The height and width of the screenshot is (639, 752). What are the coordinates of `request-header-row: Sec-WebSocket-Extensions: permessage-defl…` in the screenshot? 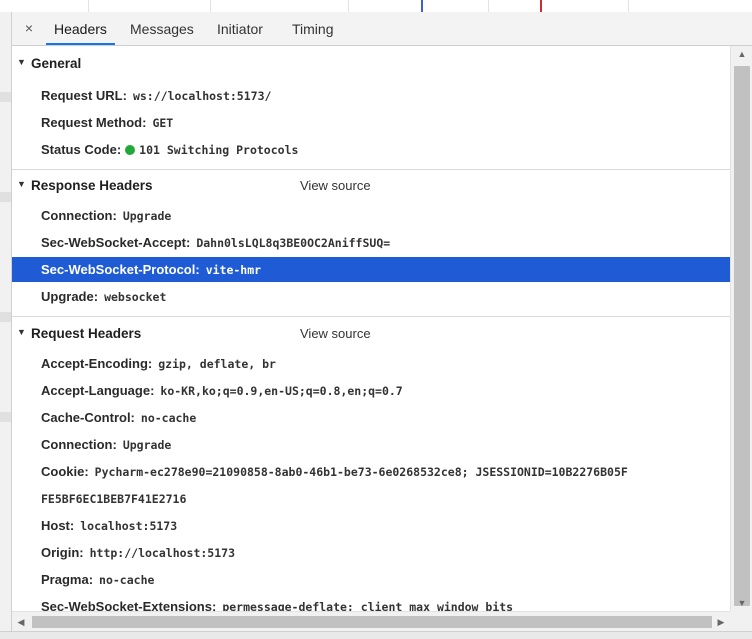 It's located at (371, 602).